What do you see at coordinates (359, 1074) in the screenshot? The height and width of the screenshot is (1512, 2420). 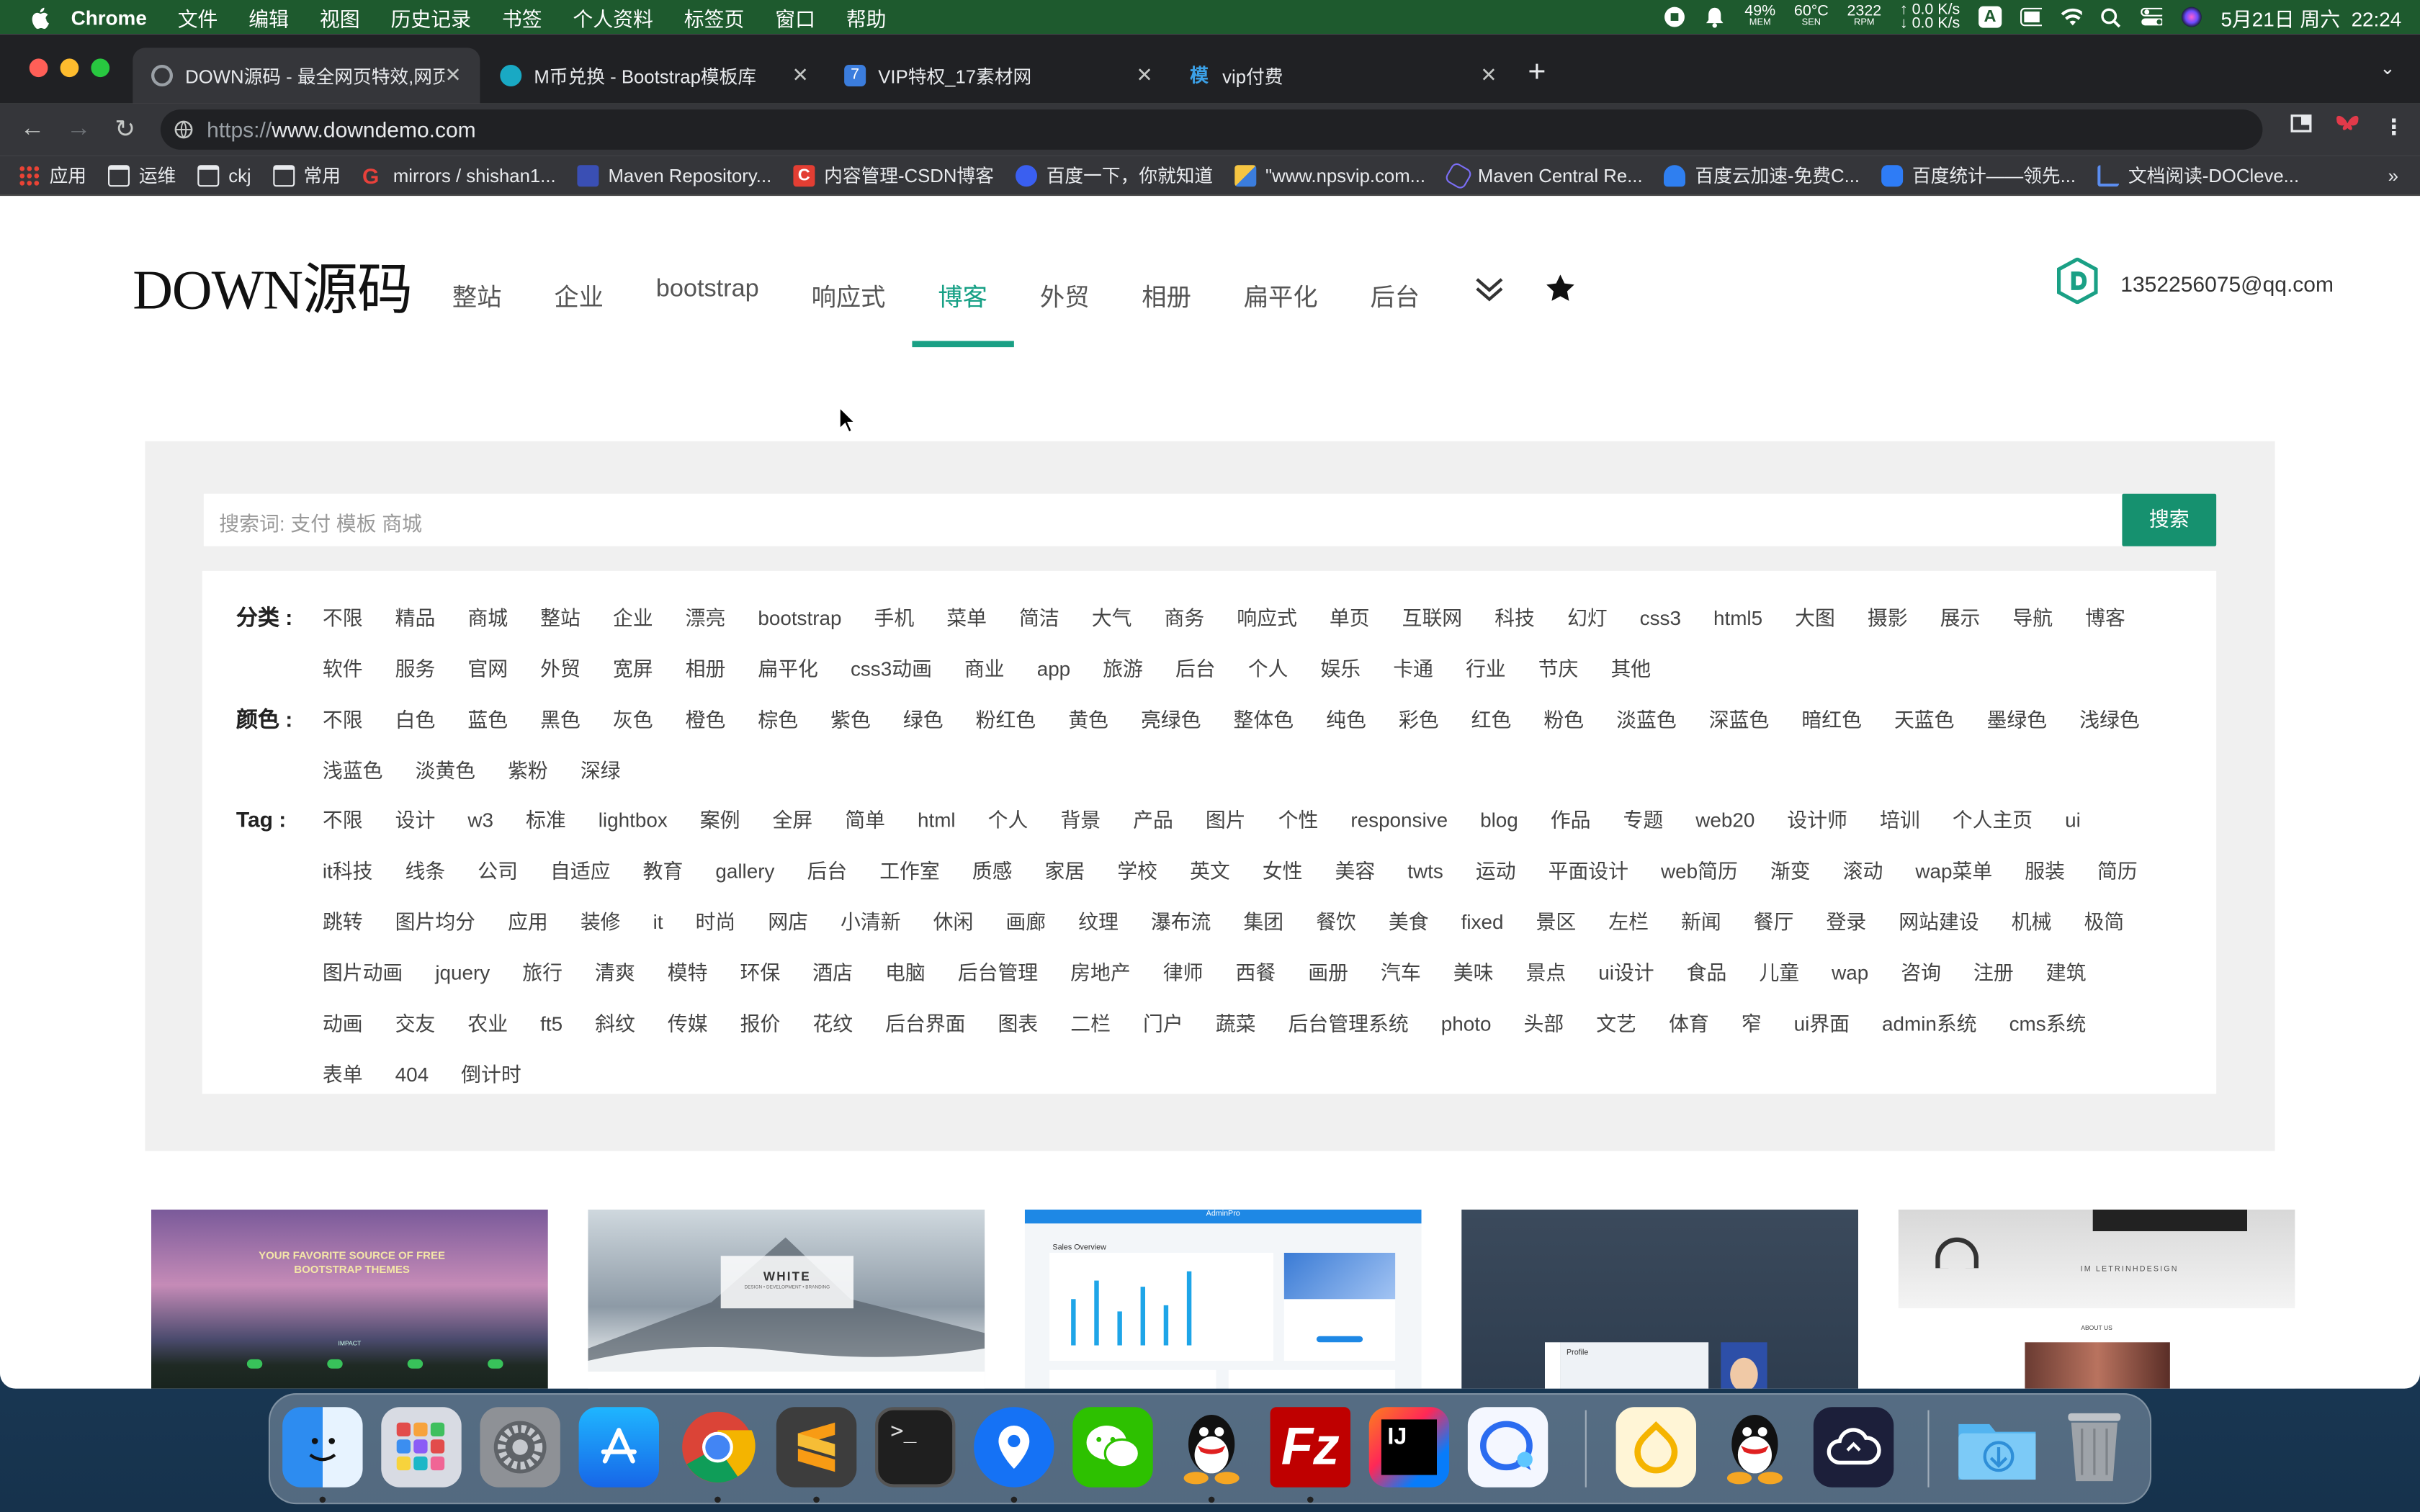 I see `filter-option-tag: 表单` at bounding box center [359, 1074].